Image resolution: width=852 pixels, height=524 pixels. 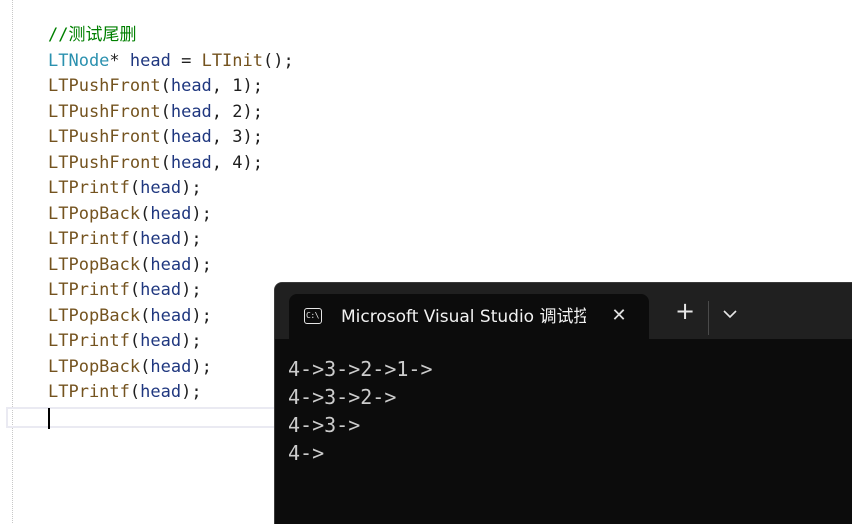 I want to click on chevron-down-icon, so click(x=730, y=314).